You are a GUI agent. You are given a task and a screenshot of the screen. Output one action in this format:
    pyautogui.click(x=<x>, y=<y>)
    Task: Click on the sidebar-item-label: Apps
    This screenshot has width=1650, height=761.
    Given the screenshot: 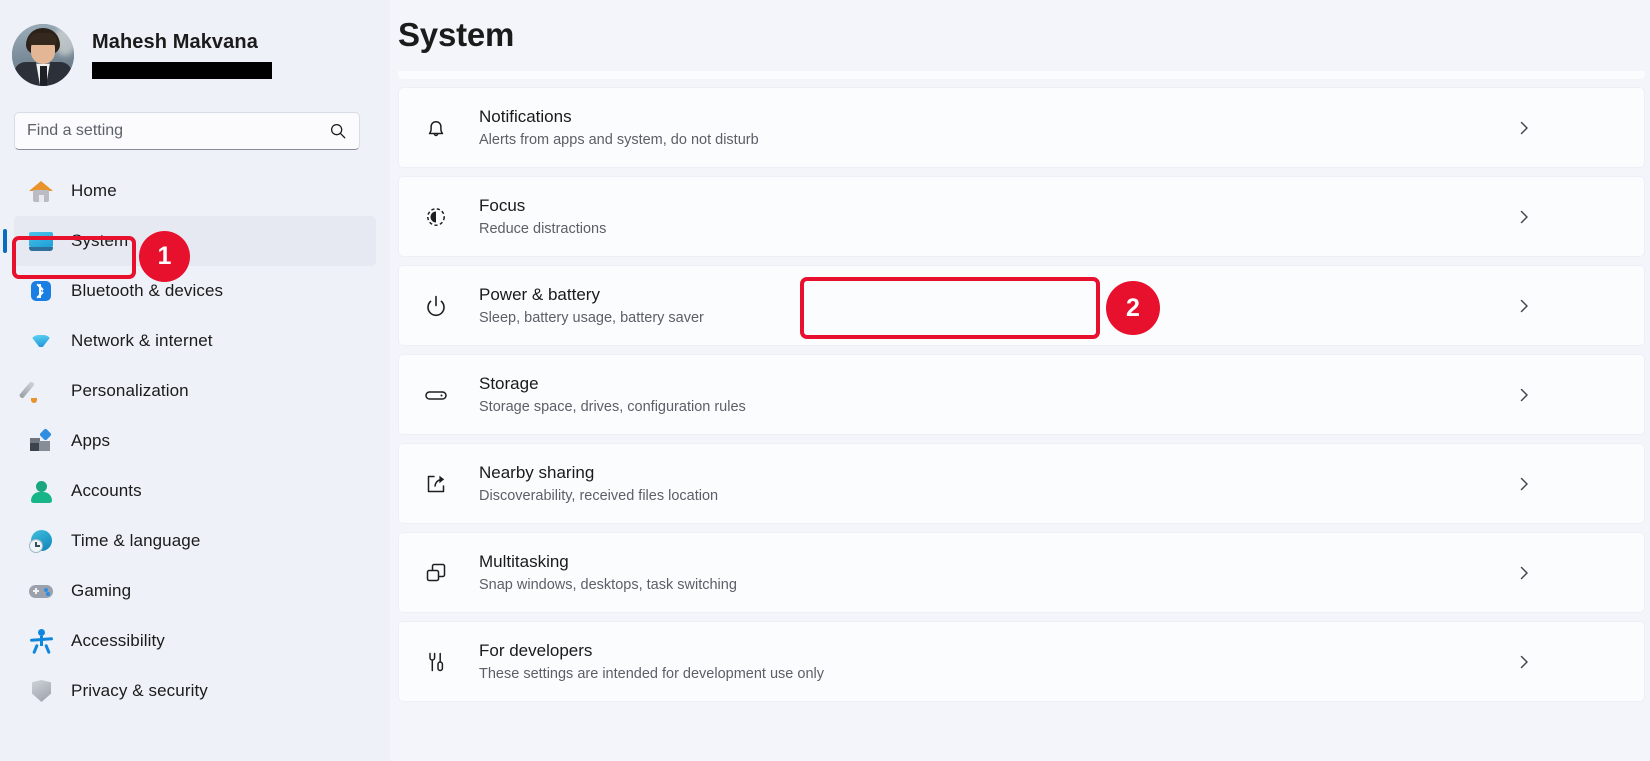 What is the action you would take?
    pyautogui.click(x=91, y=440)
    